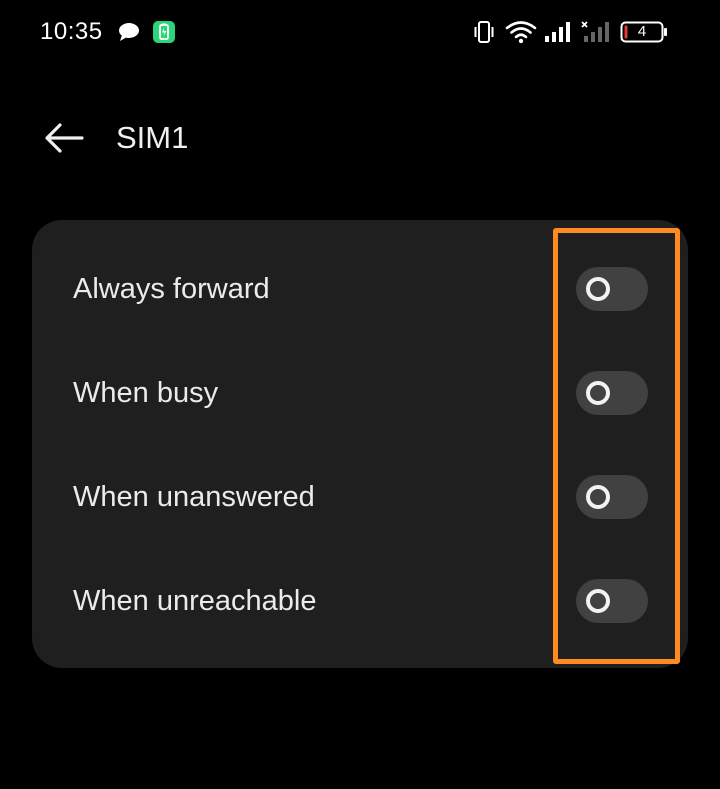 The image size is (720, 789). I want to click on back-button, so click(63, 138).